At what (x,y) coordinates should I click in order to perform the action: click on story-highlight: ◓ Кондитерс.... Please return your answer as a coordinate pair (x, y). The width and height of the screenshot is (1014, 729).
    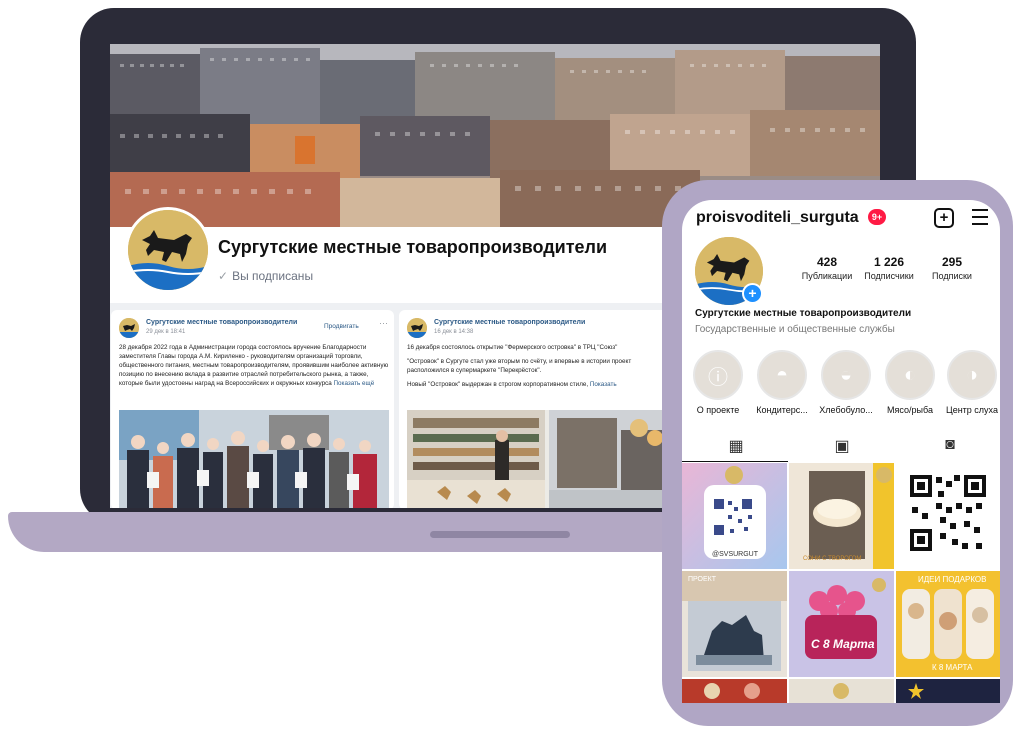
    Looking at the image, I should click on (782, 382).